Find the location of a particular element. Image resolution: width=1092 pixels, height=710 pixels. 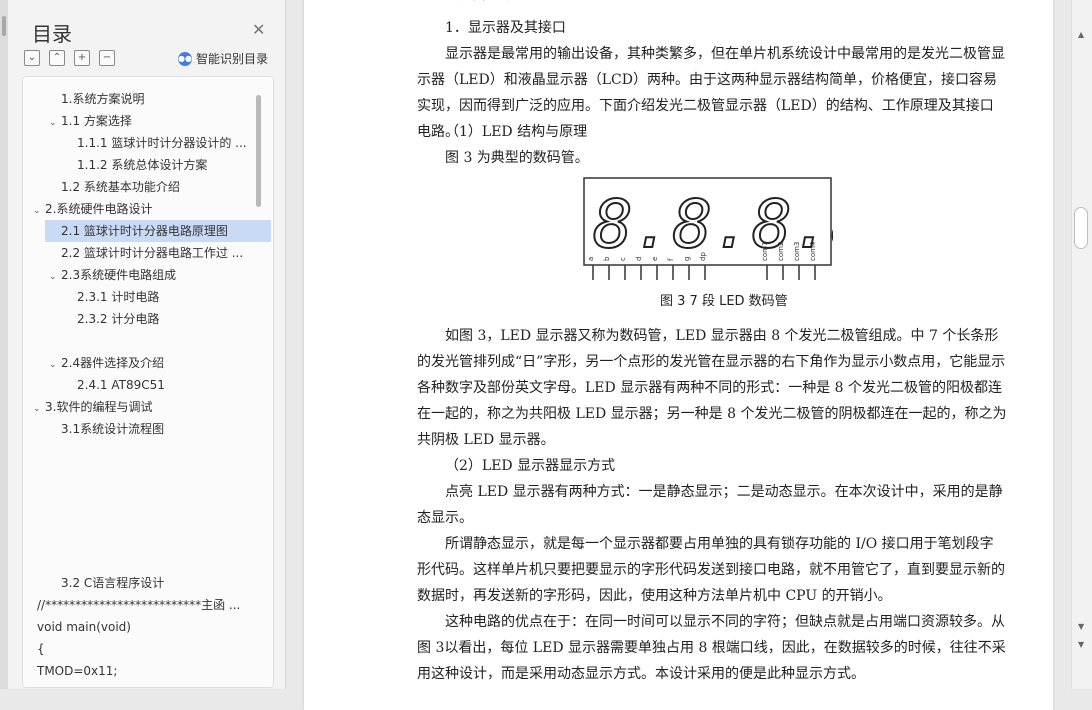

toc-item: 1.2 系统基本功能介绍 is located at coordinates (148, 187).